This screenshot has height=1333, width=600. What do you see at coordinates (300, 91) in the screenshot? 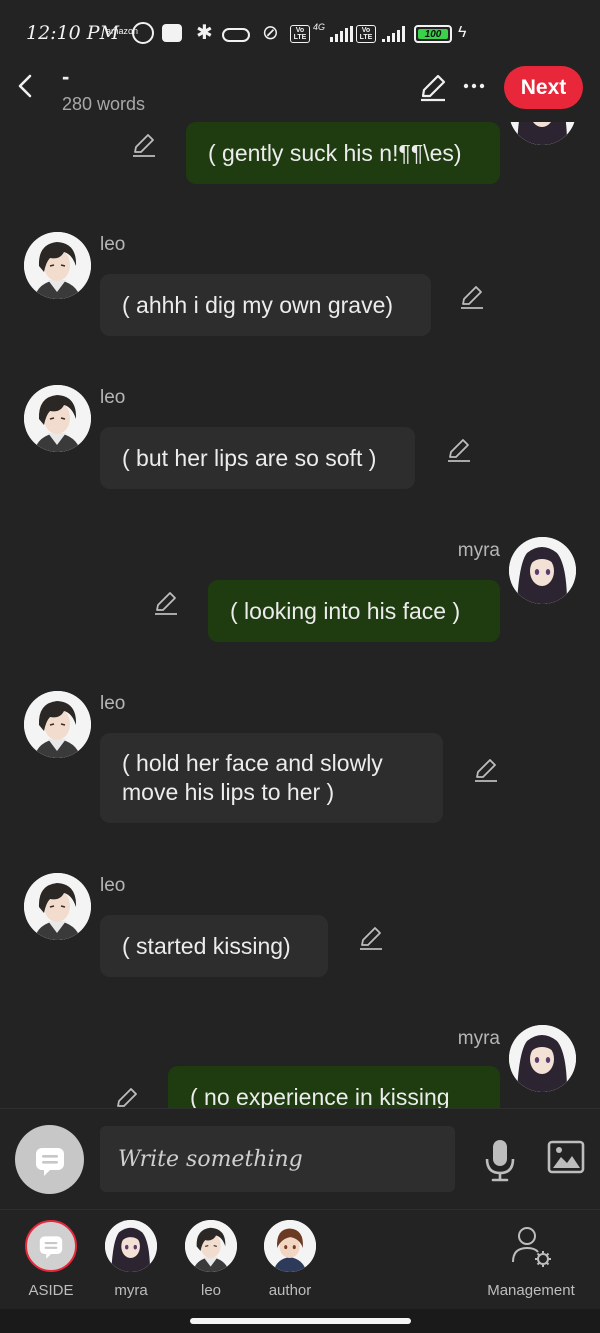
I see `header: - 280 words Next` at bounding box center [300, 91].